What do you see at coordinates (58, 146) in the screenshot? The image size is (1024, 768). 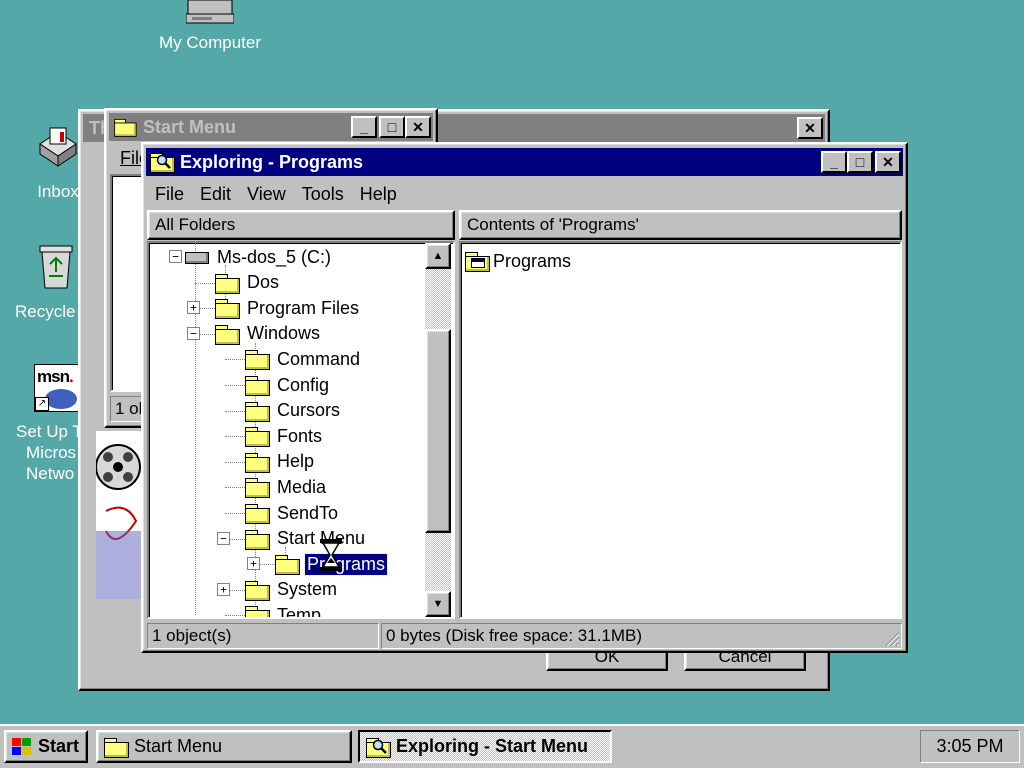 I see `inbox-icon` at bounding box center [58, 146].